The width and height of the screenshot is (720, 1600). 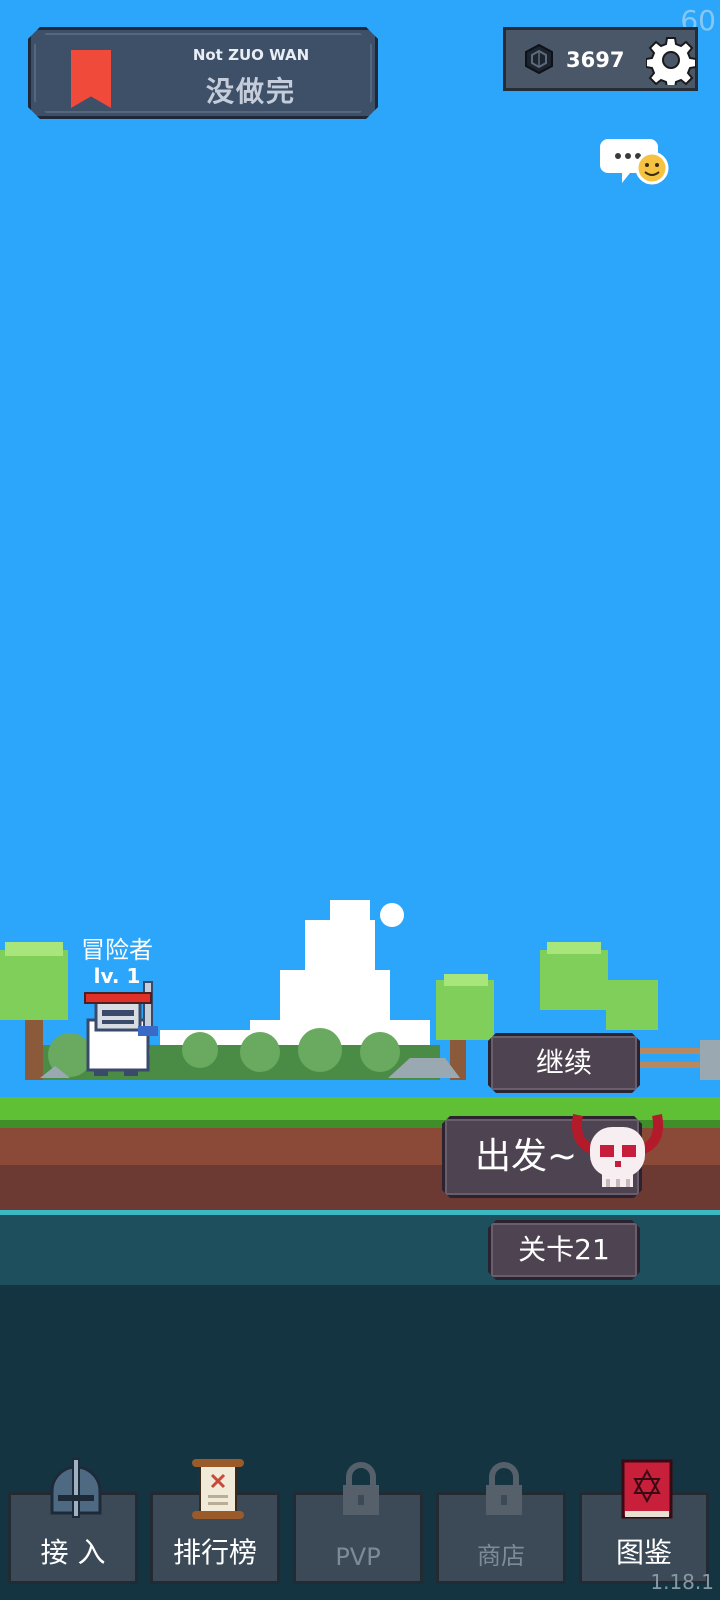 I want to click on hero-level: lv. 1, so click(x=117, y=976).